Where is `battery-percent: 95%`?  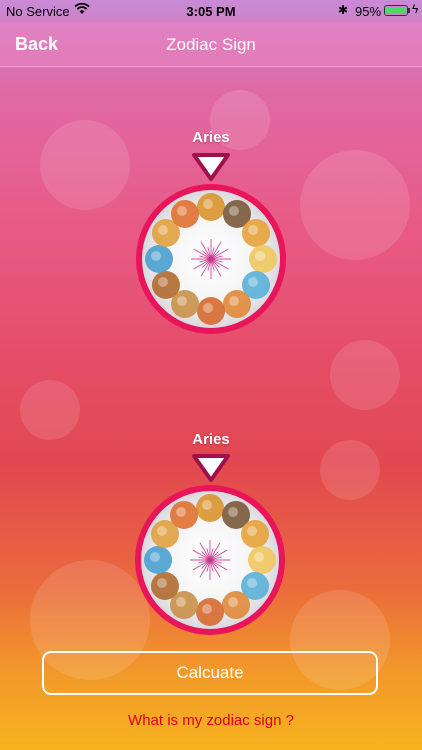
battery-percent: 95% is located at coordinates (368, 11).